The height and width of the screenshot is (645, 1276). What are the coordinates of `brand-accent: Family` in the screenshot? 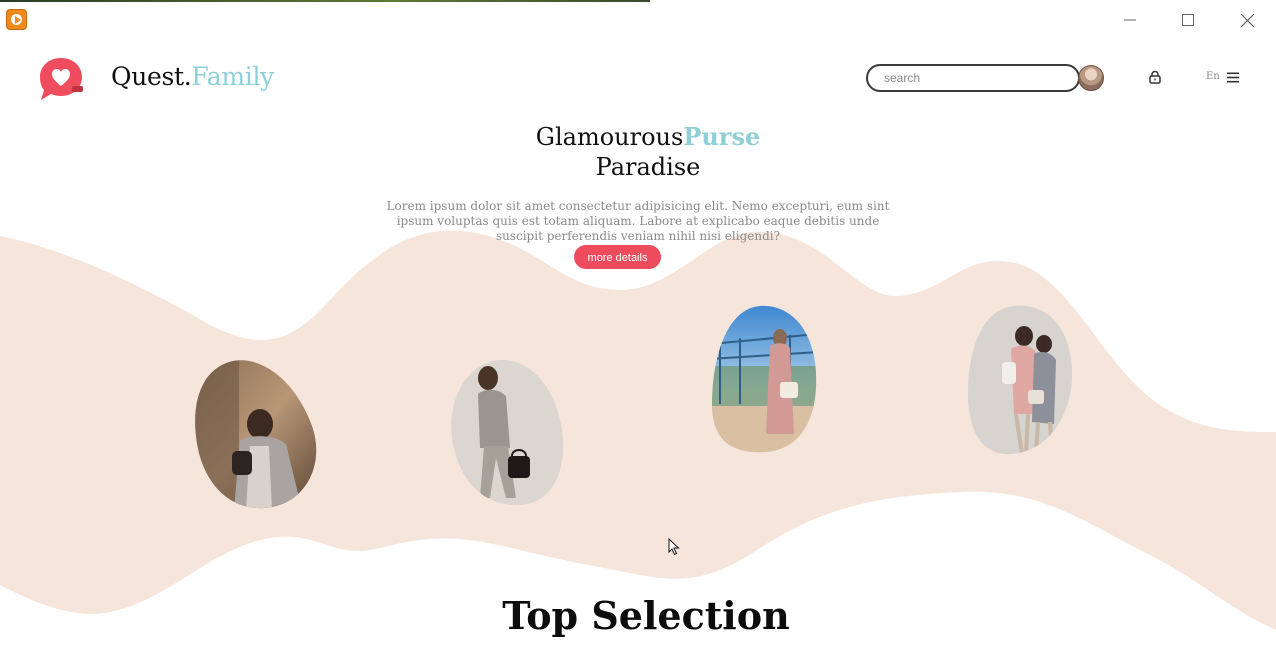 It's located at (232, 76).